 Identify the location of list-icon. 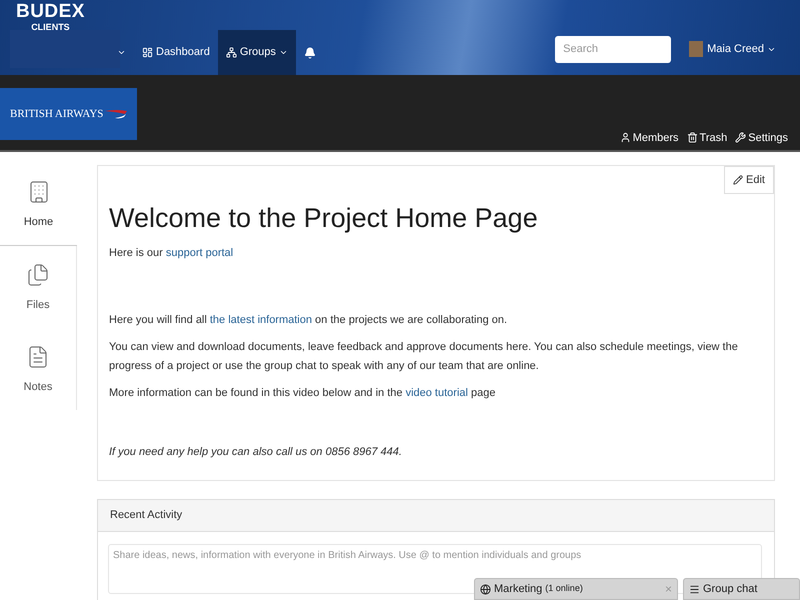
(694, 589).